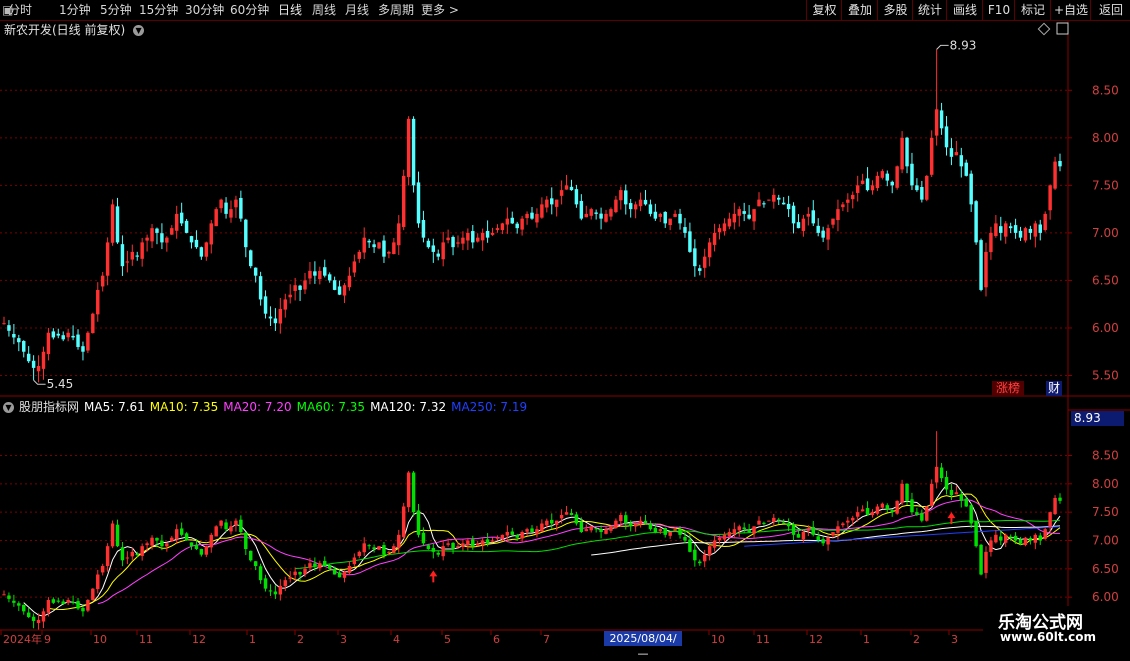 The image size is (1130, 661). What do you see at coordinates (1070, 10) in the screenshot?
I see `toolbar-button-7: +自选` at bounding box center [1070, 10].